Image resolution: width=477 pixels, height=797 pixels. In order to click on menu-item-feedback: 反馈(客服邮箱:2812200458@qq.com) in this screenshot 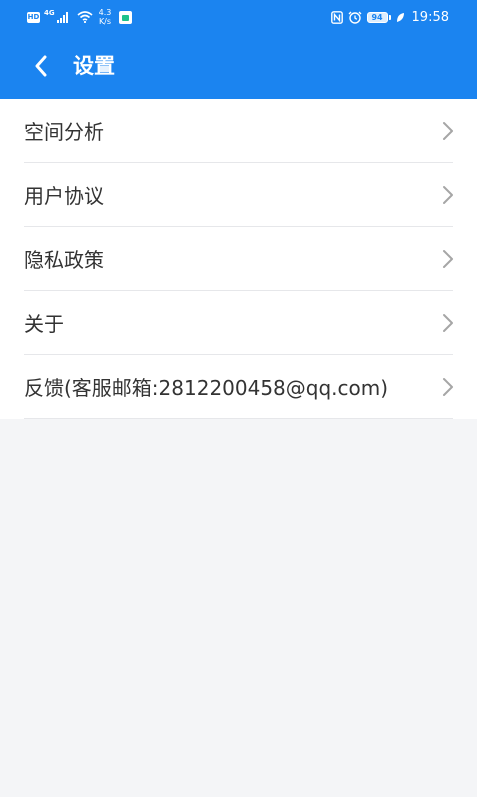, I will do `click(238, 387)`.